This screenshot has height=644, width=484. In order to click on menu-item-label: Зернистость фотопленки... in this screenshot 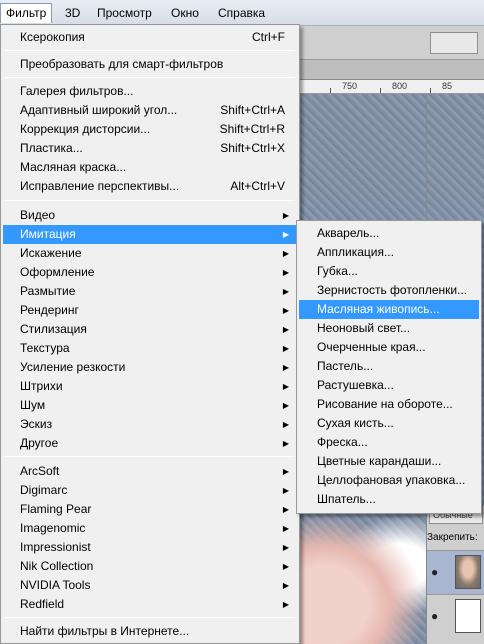, I will do `click(392, 290)`.